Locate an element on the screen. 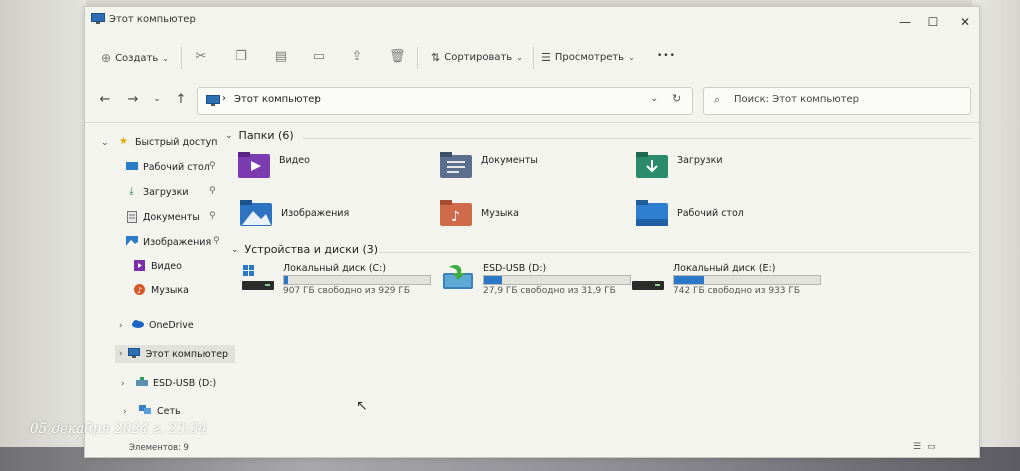  cut-icon: ✂ is located at coordinates (201, 57).